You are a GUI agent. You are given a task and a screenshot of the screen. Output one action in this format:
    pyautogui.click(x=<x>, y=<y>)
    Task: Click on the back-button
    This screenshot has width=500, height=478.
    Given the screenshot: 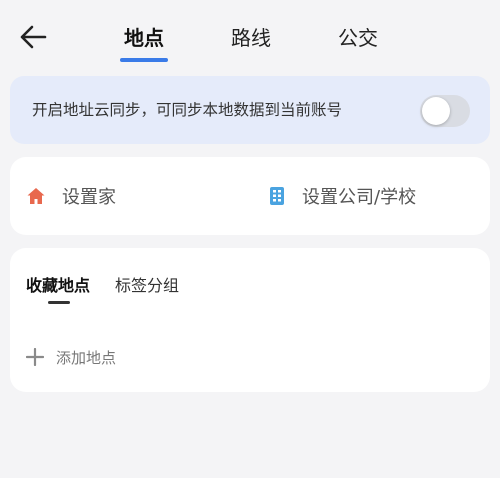 What is the action you would take?
    pyautogui.click(x=33, y=37)
    